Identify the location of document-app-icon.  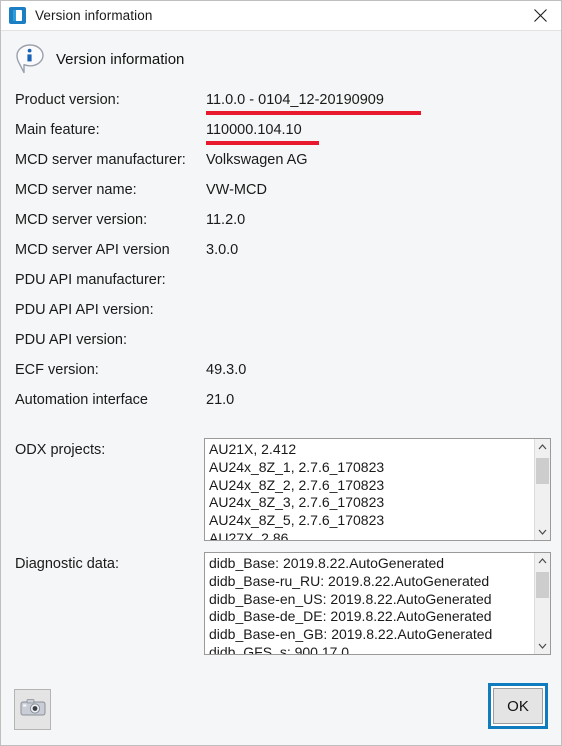
(17, 15).